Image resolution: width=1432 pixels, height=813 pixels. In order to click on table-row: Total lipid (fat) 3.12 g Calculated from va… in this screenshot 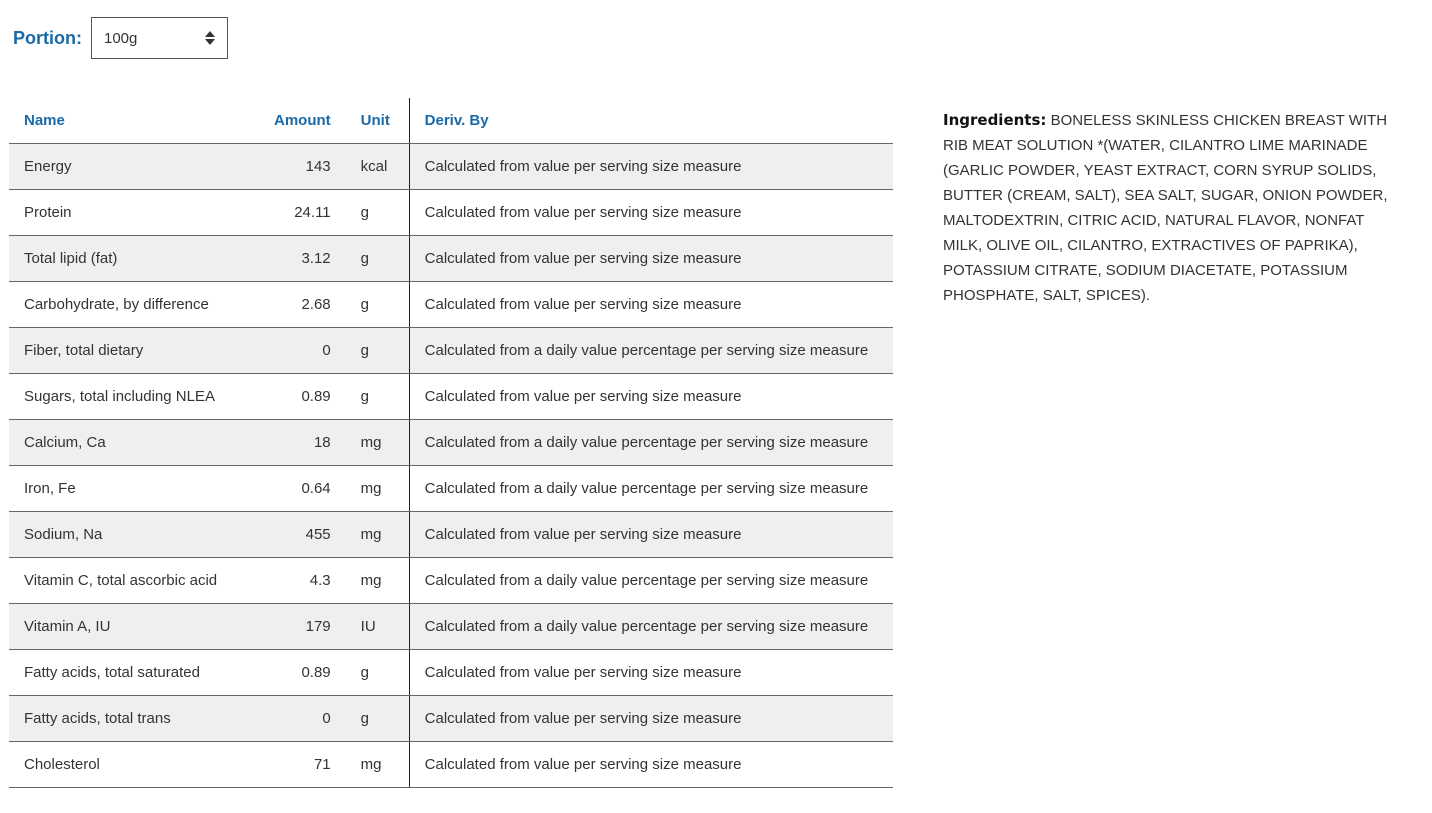, I will do `click(451, 258)`.